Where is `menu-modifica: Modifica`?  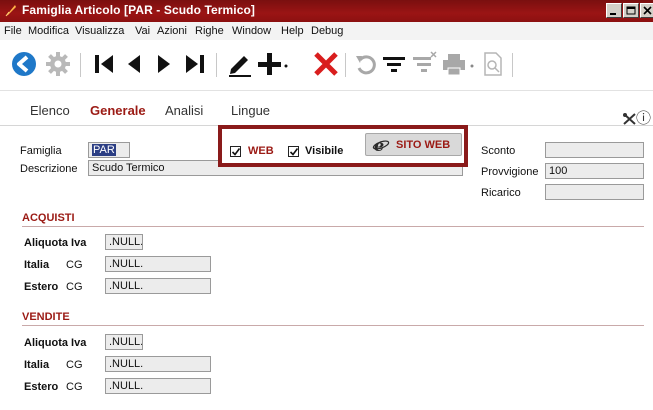
menu-modifica: Modifica is located at coordinates (48, 31).